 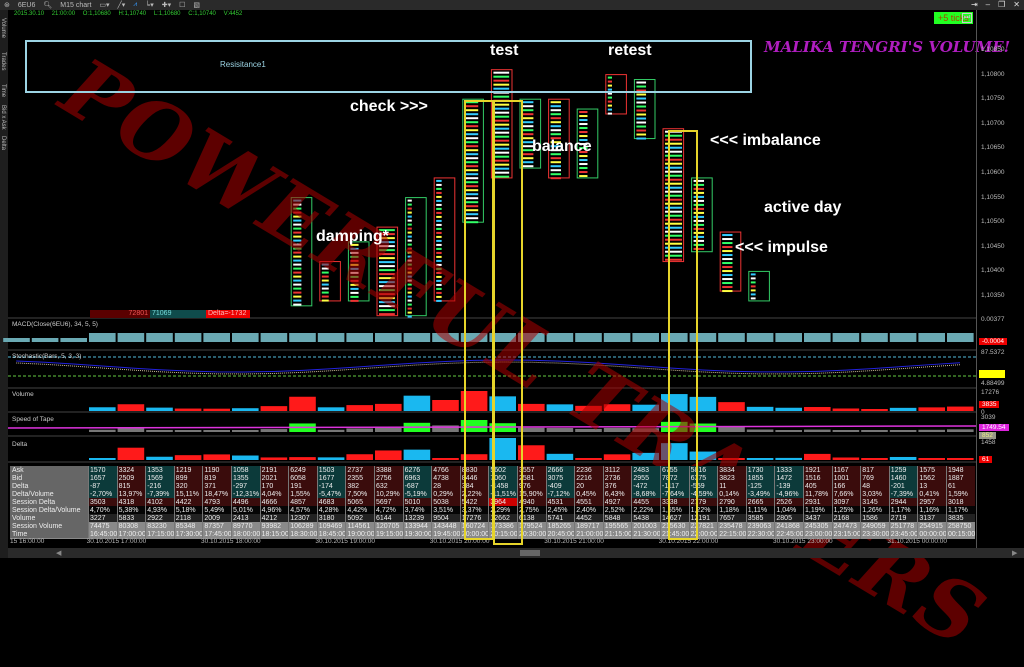 I want to click on speed-value-badge: 1749.54, so click(x=994, y=427).